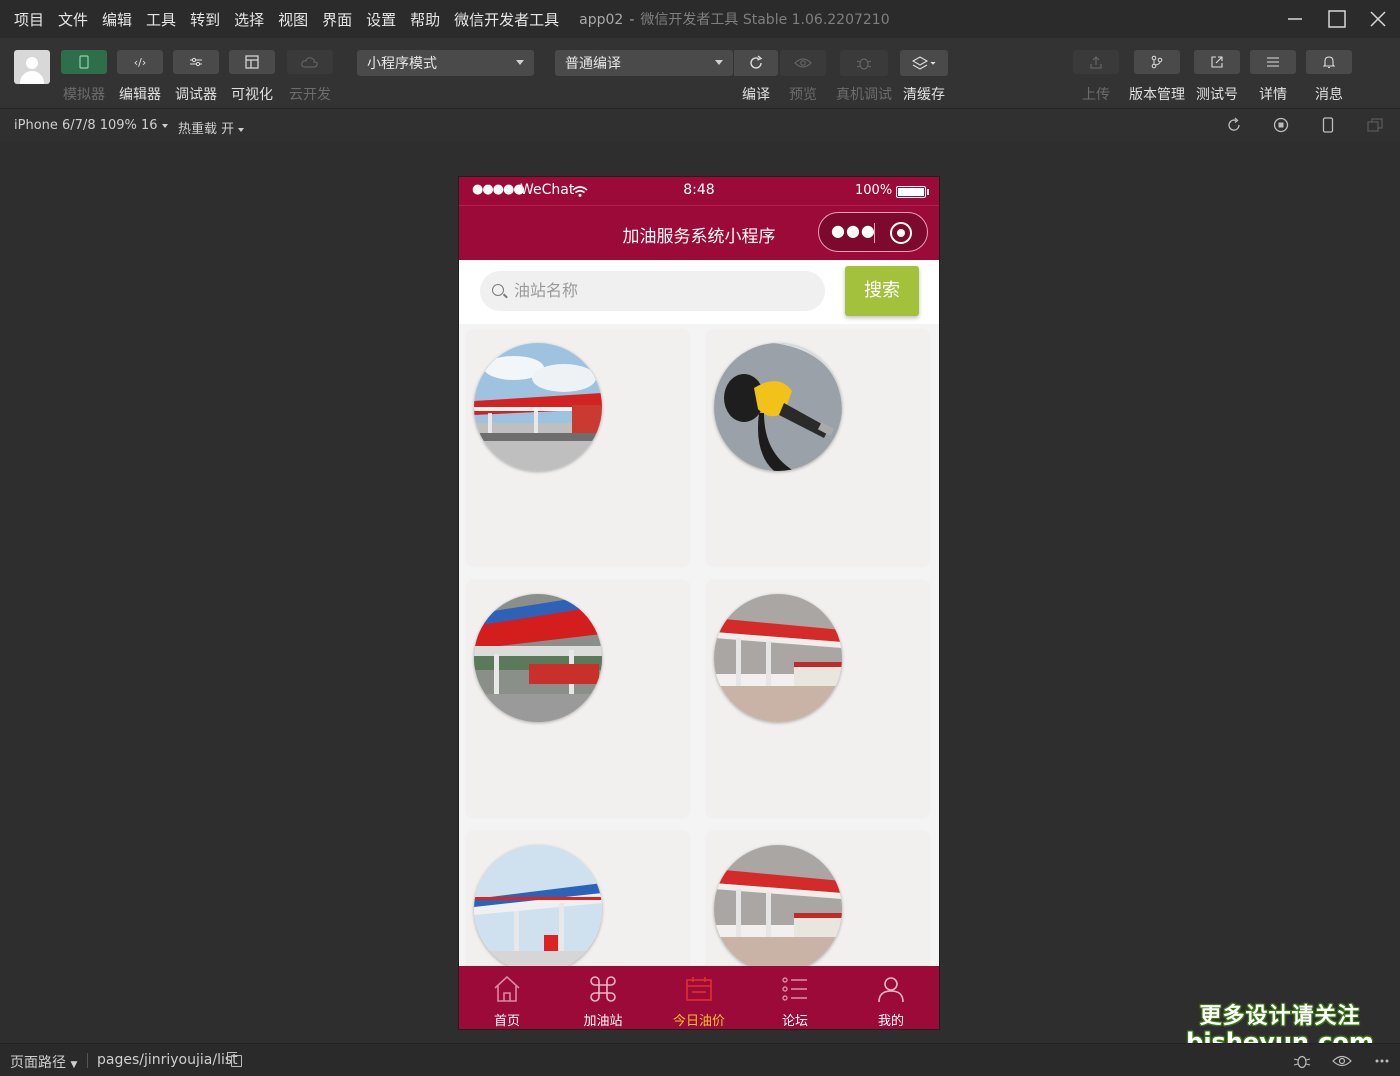 Image resolution: width=1400 pixels, height=1076 pixels. I want to click on menu-goto: 转到, so click(205, 19).